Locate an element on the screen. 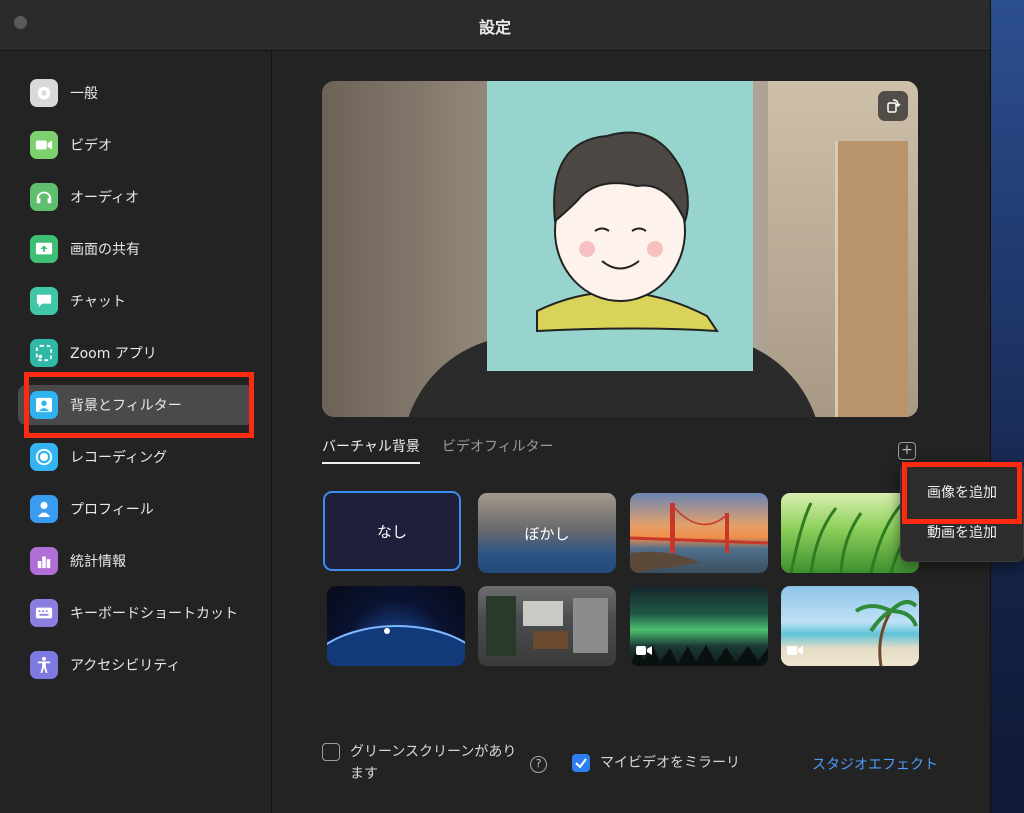 This screenshot has height=813, width=1024. green-screen-label: グリーンスクリーンがあります is located at coordinates (433, 763).